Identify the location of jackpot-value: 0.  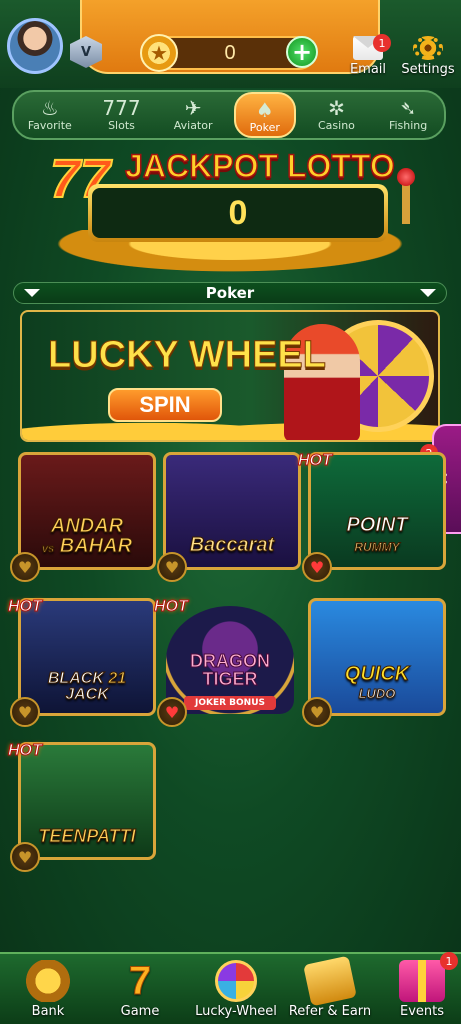
(238, 213).